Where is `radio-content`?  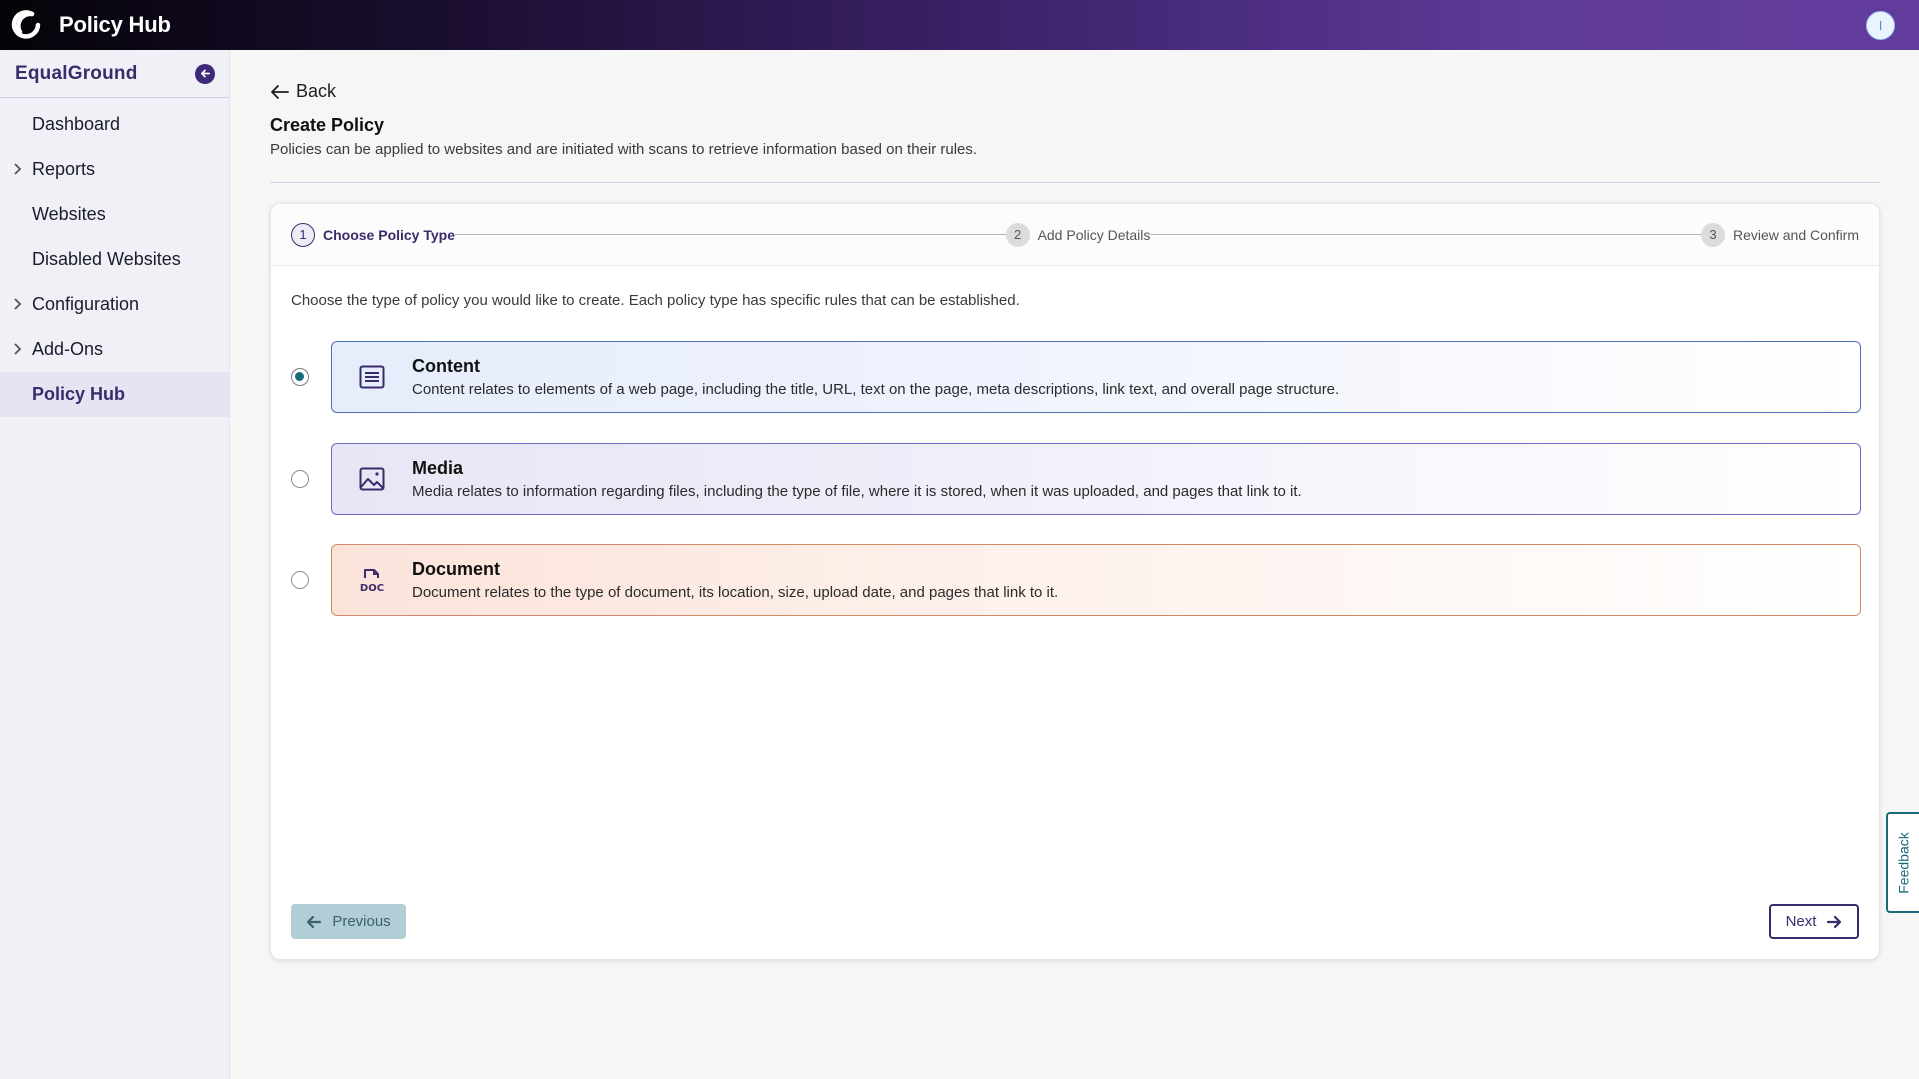 radio-content is located at coordinates (300, 377).